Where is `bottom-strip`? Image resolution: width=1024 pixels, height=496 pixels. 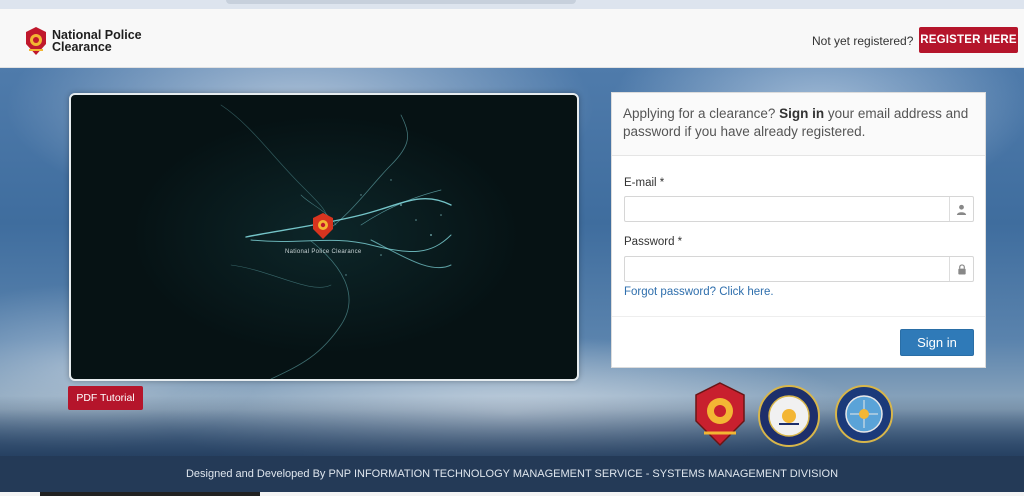
bottom-strip is located at coordinates (512, 494).